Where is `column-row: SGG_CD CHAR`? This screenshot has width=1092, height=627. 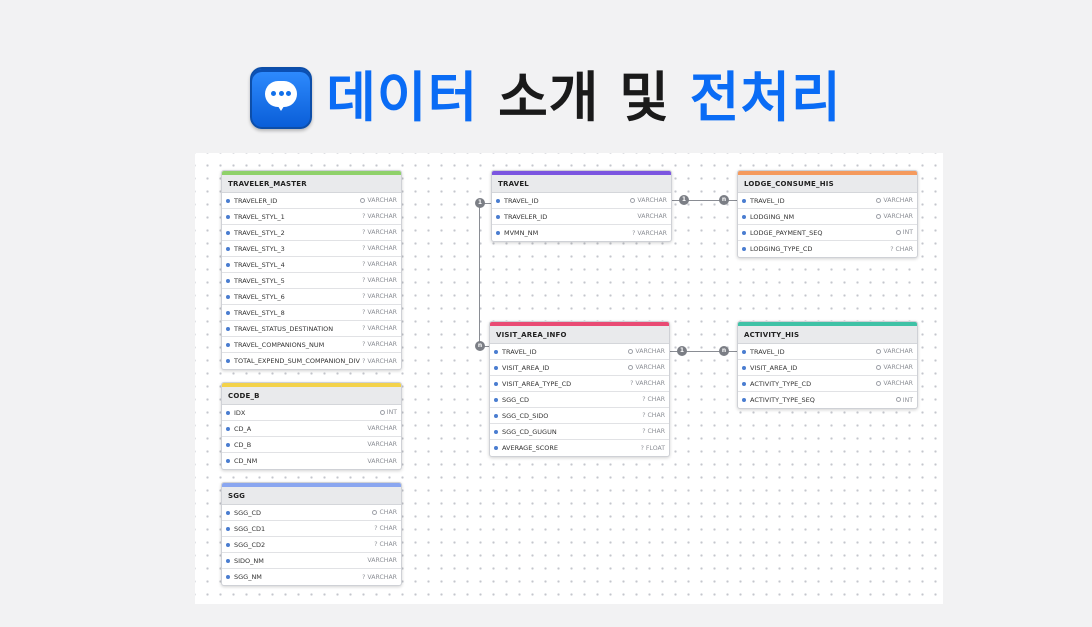 column-row: SGG_CD CHAR is located at coordinates (311, 513).